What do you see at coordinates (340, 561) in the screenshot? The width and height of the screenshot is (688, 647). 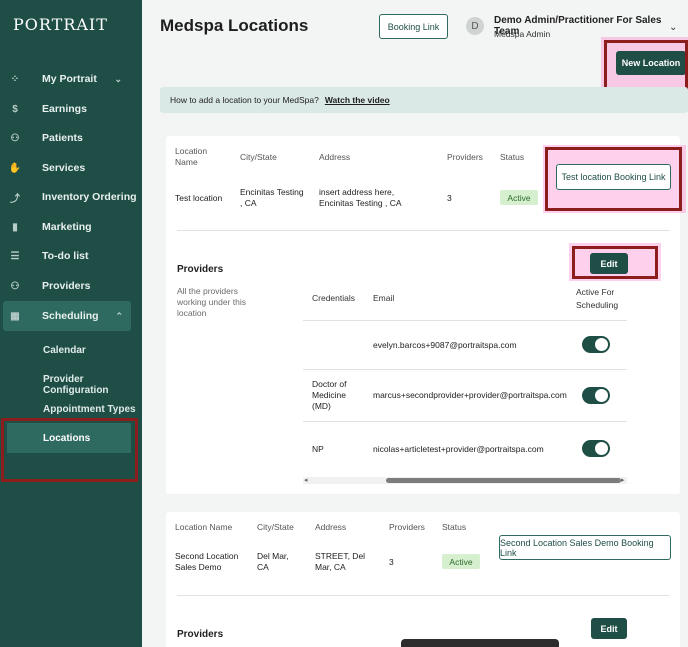 I see `location-address: STREET, Del Mar, CA` at bounding box center [340, 561].